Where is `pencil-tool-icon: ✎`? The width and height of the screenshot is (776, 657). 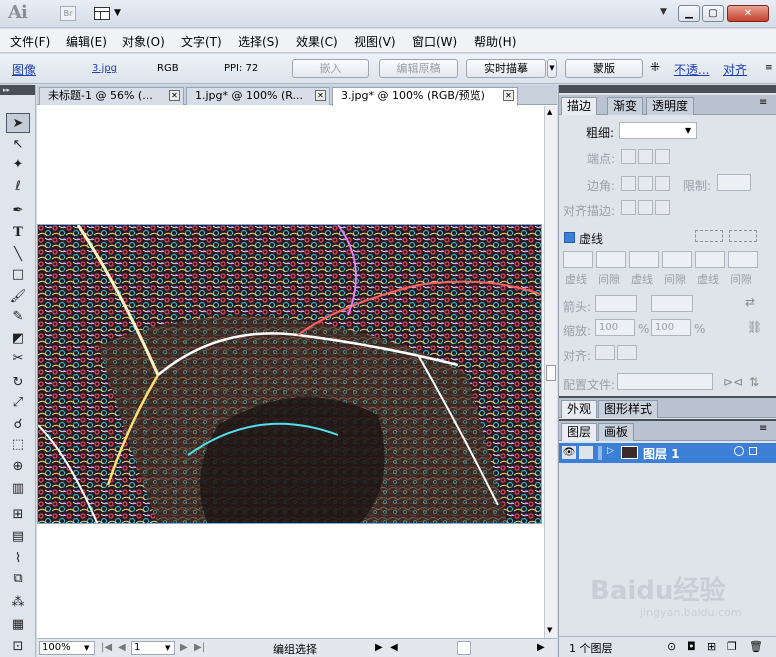
pencil-tool-icon: ✎ is located at coordinates (18, 317).